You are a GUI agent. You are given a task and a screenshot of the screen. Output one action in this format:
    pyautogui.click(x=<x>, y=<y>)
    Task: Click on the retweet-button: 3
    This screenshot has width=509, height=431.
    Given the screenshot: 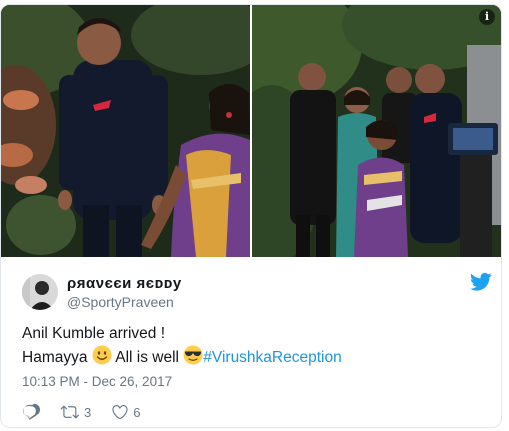 What is the action you would take?
    pyautogui.click(x=75, y=412)
    